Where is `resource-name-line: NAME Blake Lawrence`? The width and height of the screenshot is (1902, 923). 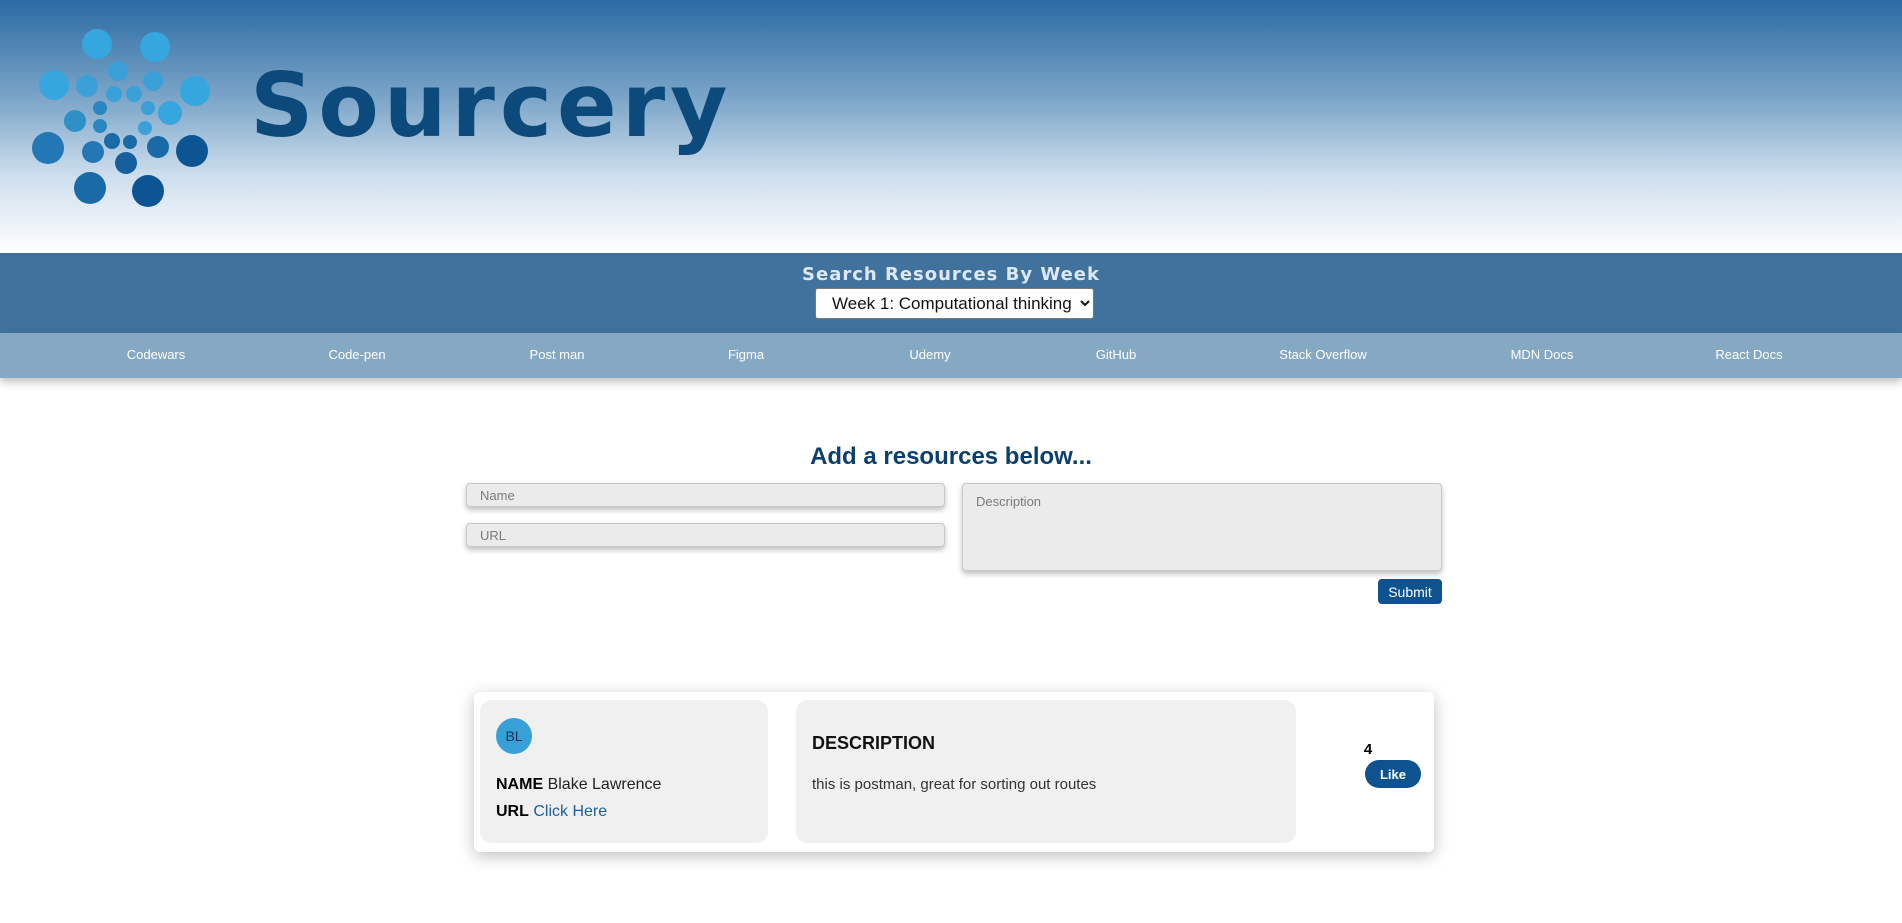 resource-name-line: NAME Blake Lawrence is located at coordinates (578, 785).